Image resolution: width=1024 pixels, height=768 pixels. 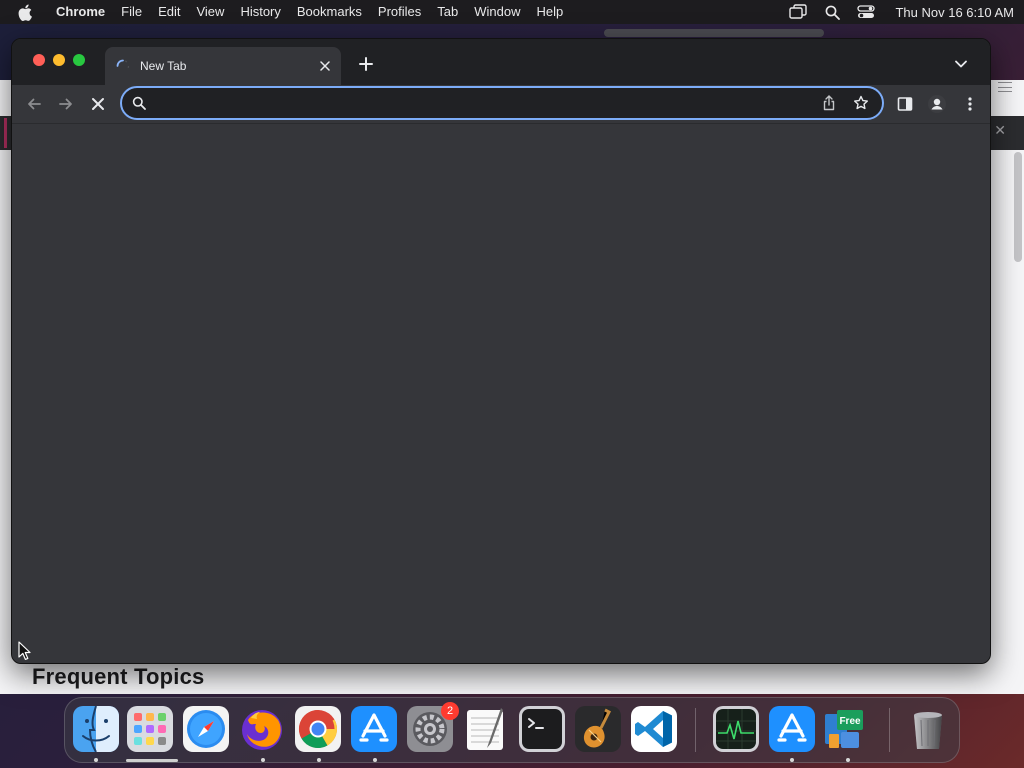 I want to click on dock-terminal-icon, so click(x=542, y=729).